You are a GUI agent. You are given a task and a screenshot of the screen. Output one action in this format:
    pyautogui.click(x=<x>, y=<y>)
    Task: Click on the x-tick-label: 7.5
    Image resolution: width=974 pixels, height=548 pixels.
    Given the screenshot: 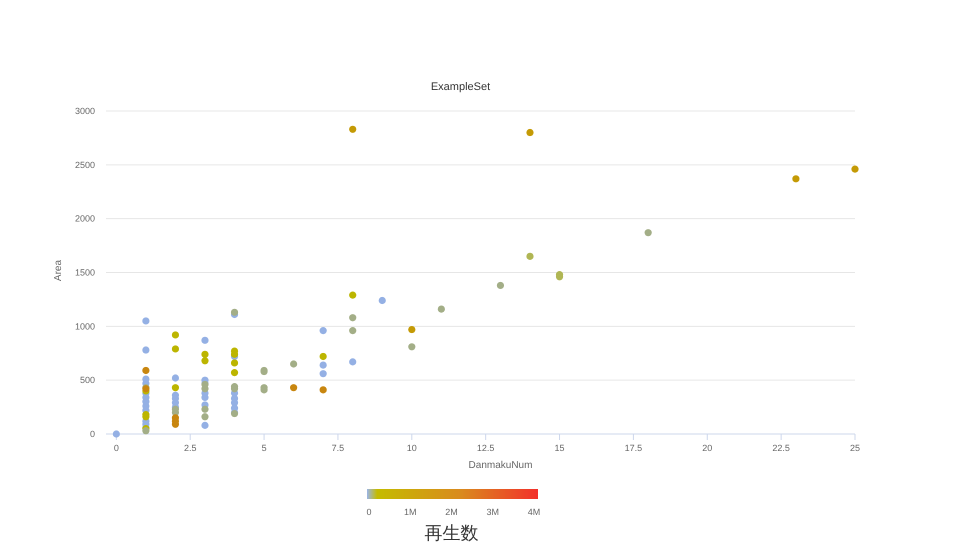 What is the action you would take?
    pyautogui.click(x=338, y=448)
    